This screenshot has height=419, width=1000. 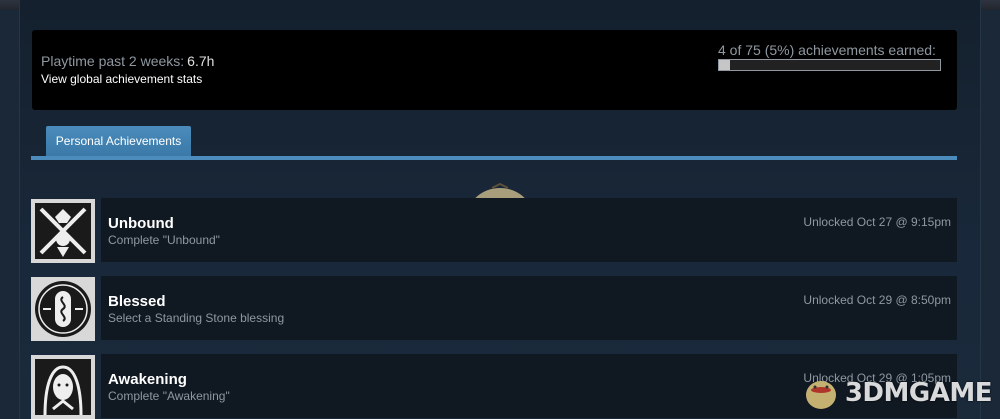 I want to click on achievements-earned-text: 4 of 75 (5%) achievements earned:, so click(x=827, y=50).